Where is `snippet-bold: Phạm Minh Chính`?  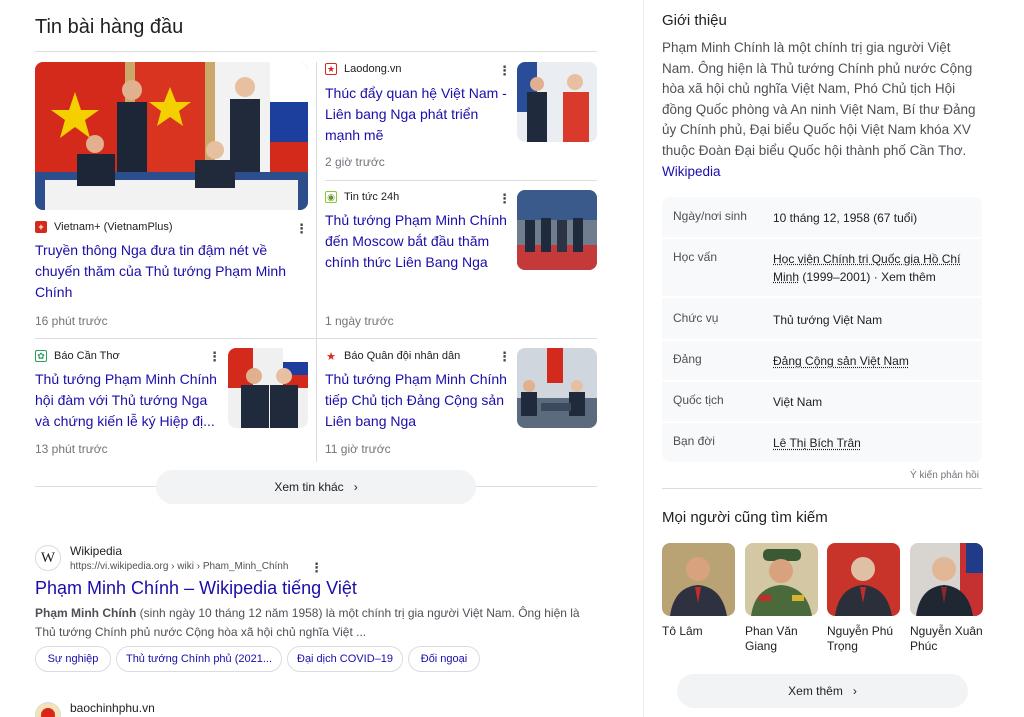
snippet-bold: Phạm Minh Chính is located at coordinates (86, 613).